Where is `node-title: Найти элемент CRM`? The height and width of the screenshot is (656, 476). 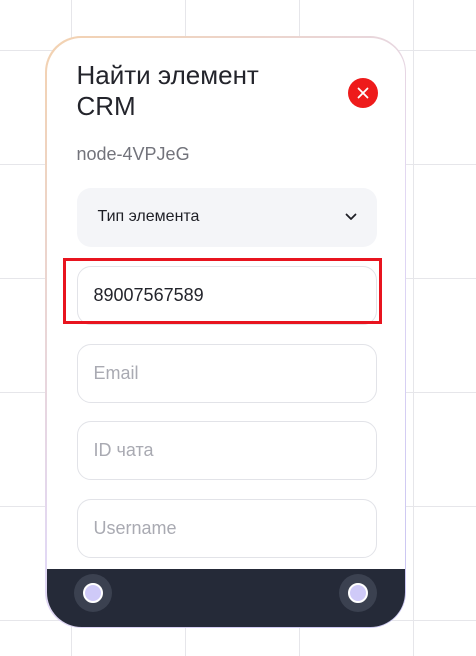
node-title: Найти элемент CRM is located at coordinates (167, 90).